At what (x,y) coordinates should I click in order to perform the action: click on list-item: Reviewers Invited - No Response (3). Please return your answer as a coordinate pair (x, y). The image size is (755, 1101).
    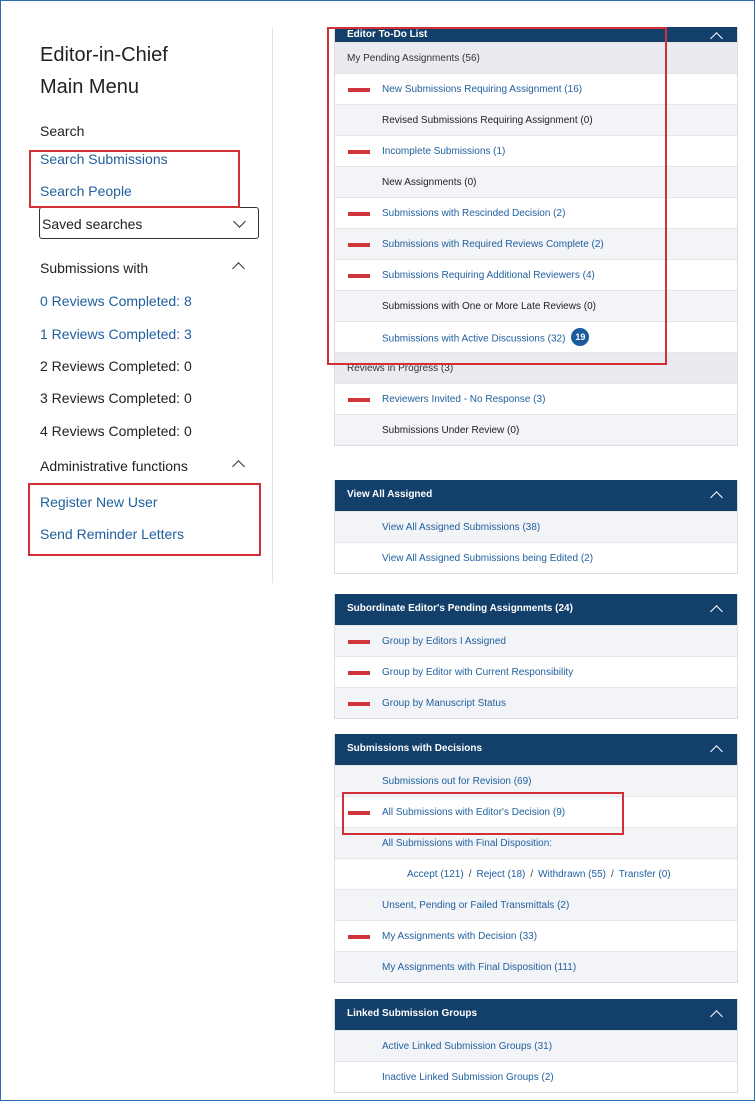
    Looking at the image, I should click on (536, 398).